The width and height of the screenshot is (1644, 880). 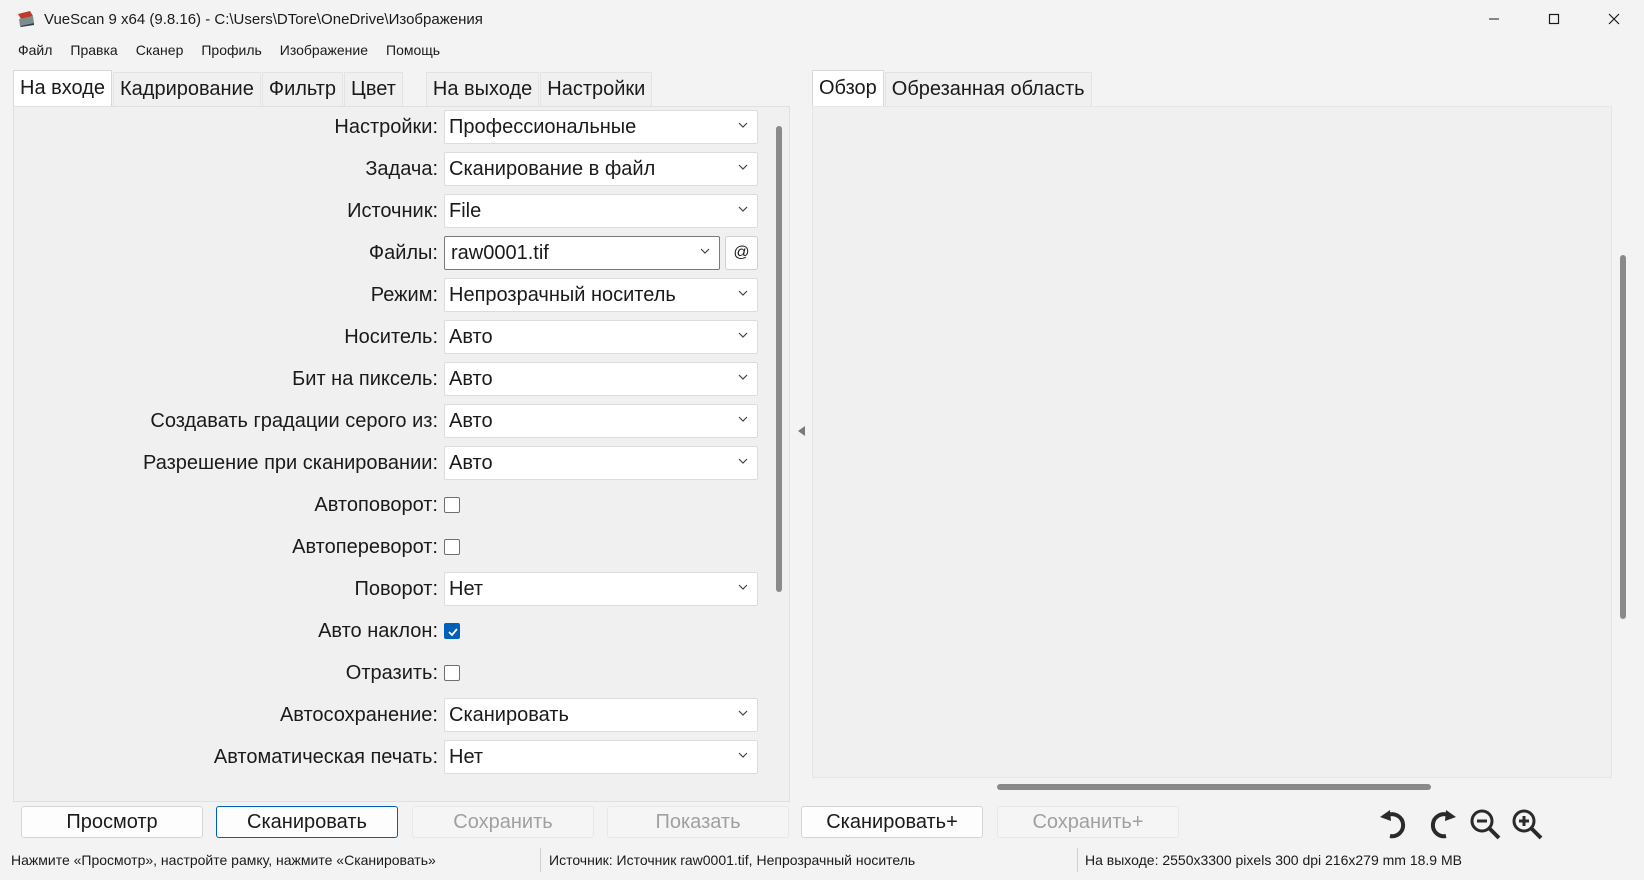 I want to click on auto-flip-checkbox, so click(x=452, y=547).